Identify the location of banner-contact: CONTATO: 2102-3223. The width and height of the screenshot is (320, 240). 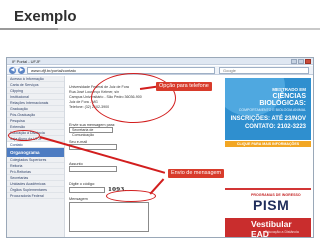
(275, 127).